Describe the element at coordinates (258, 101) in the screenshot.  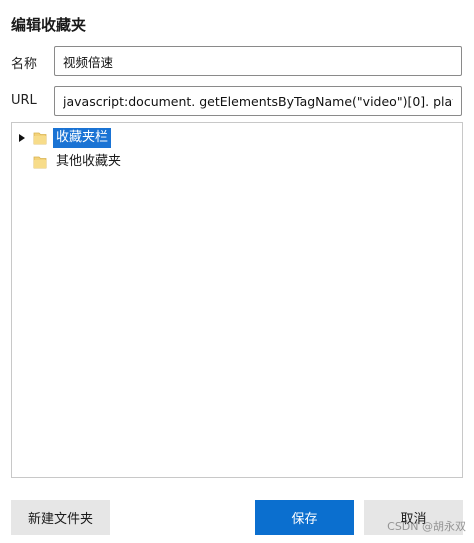
I see `url-input` at that location.